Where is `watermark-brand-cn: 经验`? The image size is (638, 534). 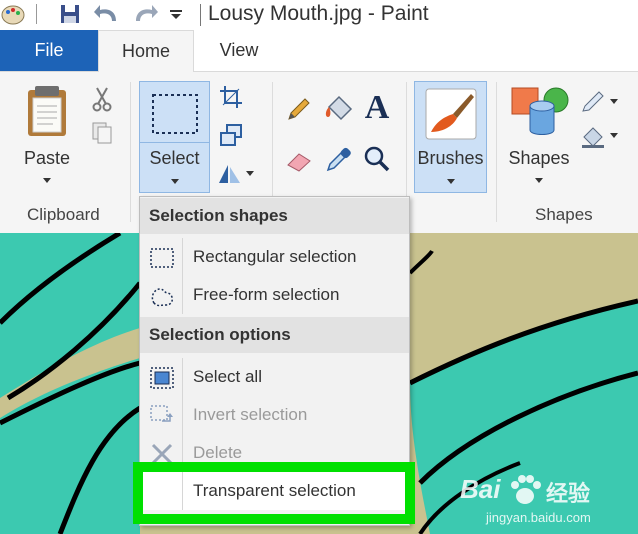
watermark-brand-cn: 经验 is located at coordinates (568, 493).